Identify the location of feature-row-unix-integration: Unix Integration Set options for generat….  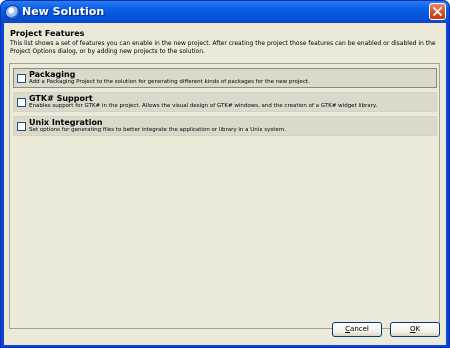
(225, 126).